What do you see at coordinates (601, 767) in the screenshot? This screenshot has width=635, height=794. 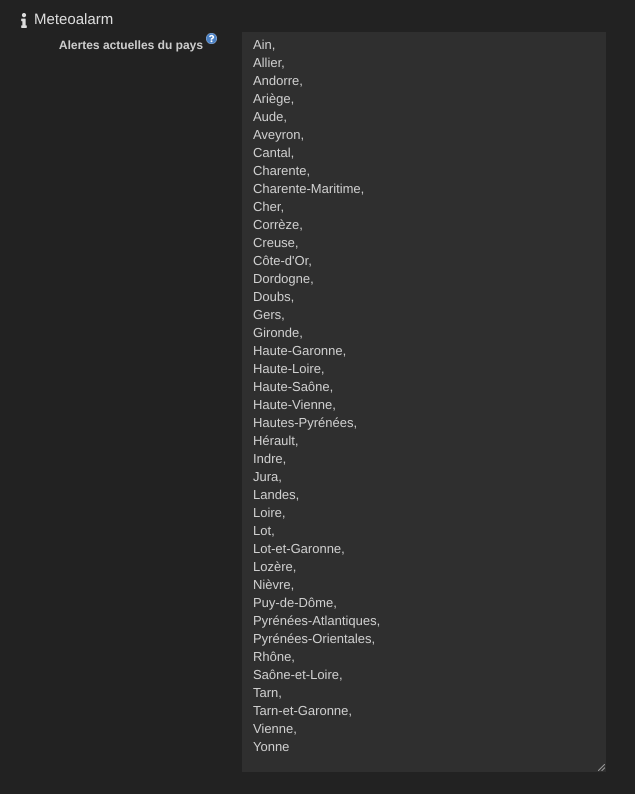 I see `resize-grip-icon` at bounding box center [601, 767].